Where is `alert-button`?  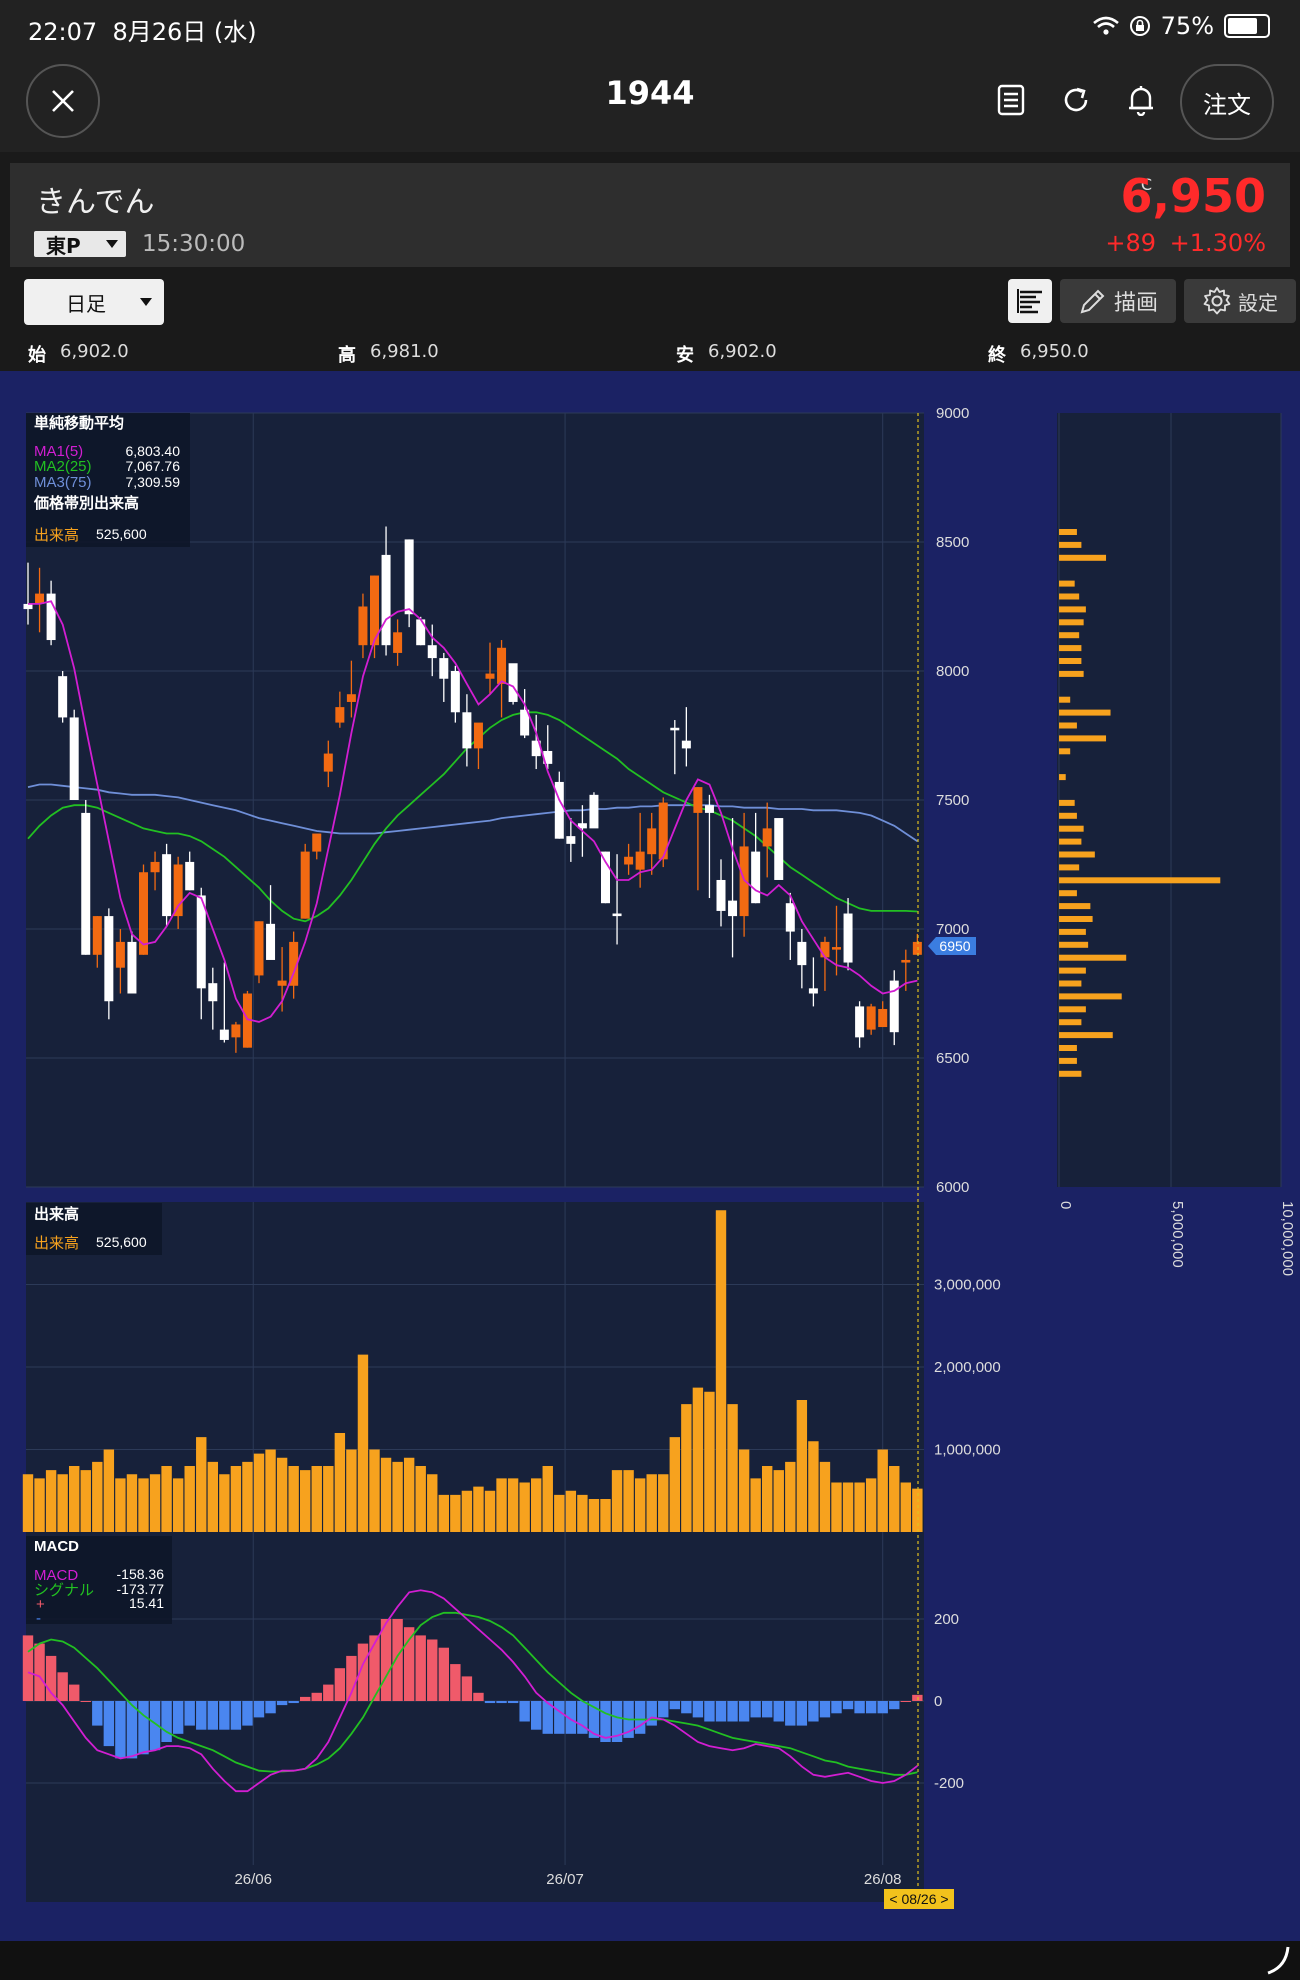
alert-button is located at coordinates (1141, 100).